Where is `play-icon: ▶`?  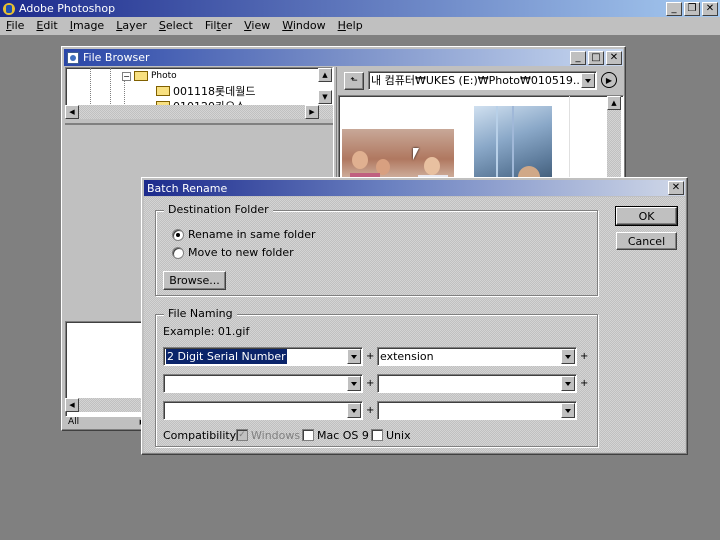
play-icon: ▶ is located at coordinates (609, 80).